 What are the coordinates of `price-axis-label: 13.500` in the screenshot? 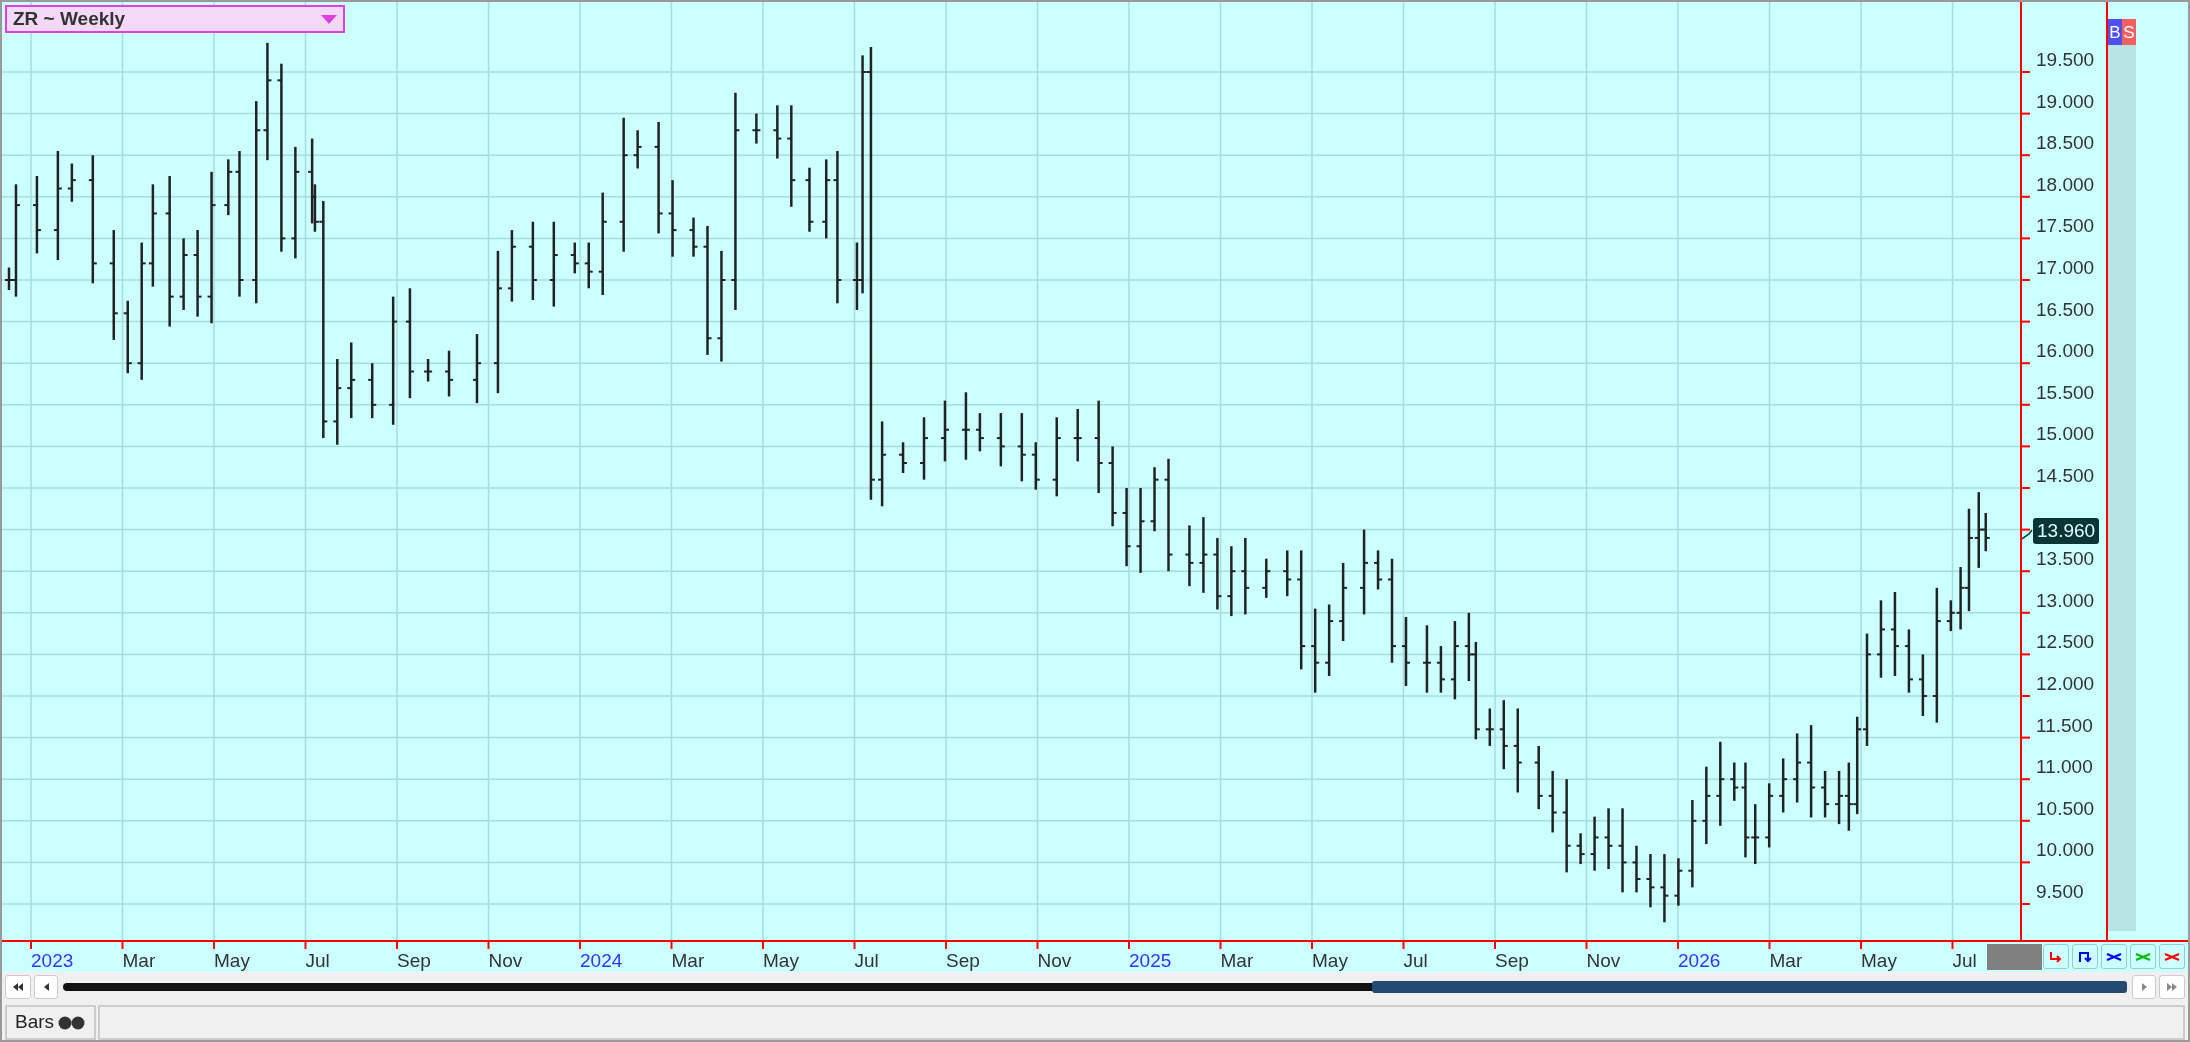 It's located at (2065, 559).